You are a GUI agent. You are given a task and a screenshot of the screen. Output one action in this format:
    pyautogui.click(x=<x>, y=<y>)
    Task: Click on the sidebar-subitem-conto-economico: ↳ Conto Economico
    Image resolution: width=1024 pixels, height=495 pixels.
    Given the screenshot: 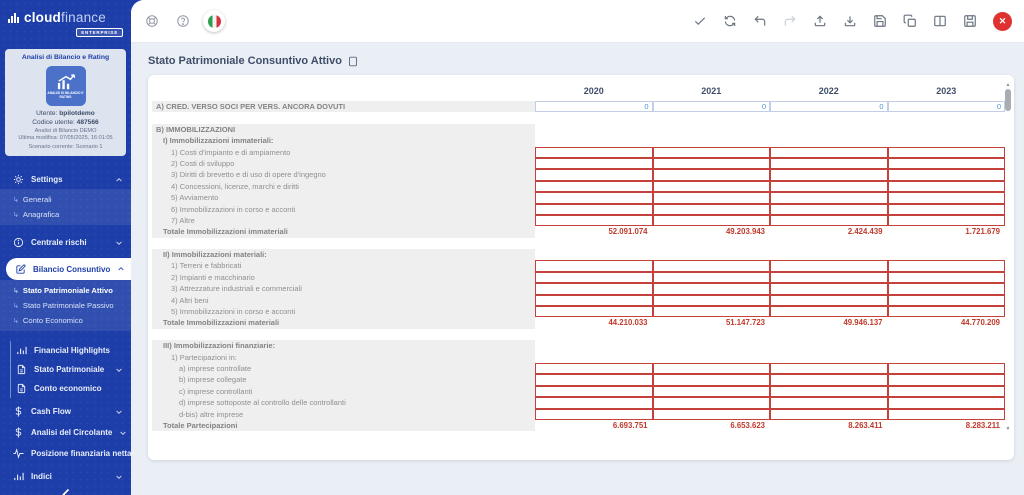 What is the action you would take?
    pyautogui.click(x=65, y=320)
    